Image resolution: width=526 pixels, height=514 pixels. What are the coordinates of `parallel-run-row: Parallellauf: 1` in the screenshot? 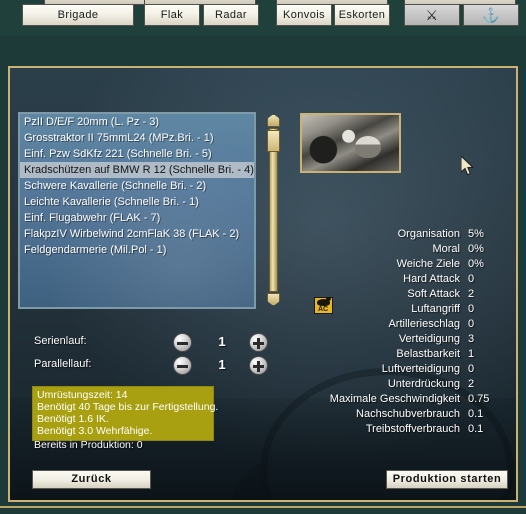 It's located at (157, 366).